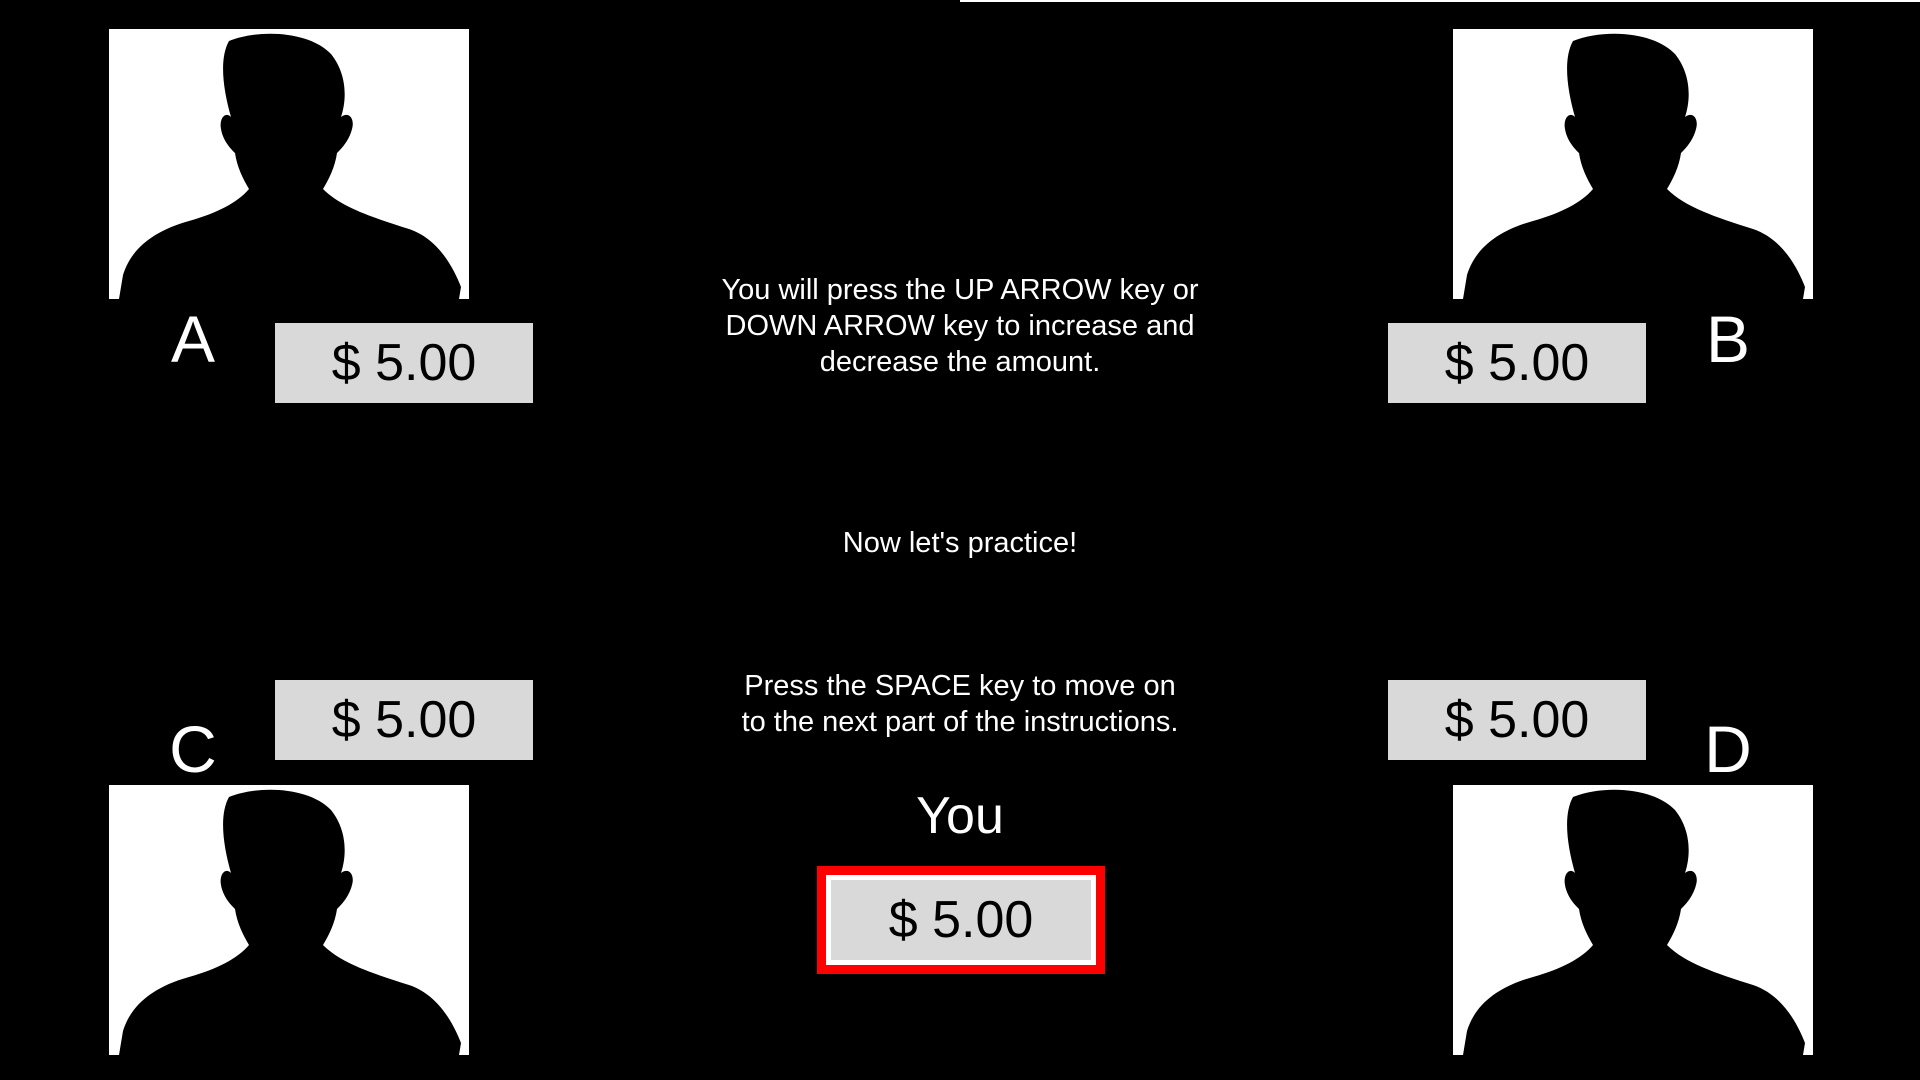 The height and width of the screenshot is (1080, 1920). I want to click on player-c-amount: $ 5.00, so click(404, 720).